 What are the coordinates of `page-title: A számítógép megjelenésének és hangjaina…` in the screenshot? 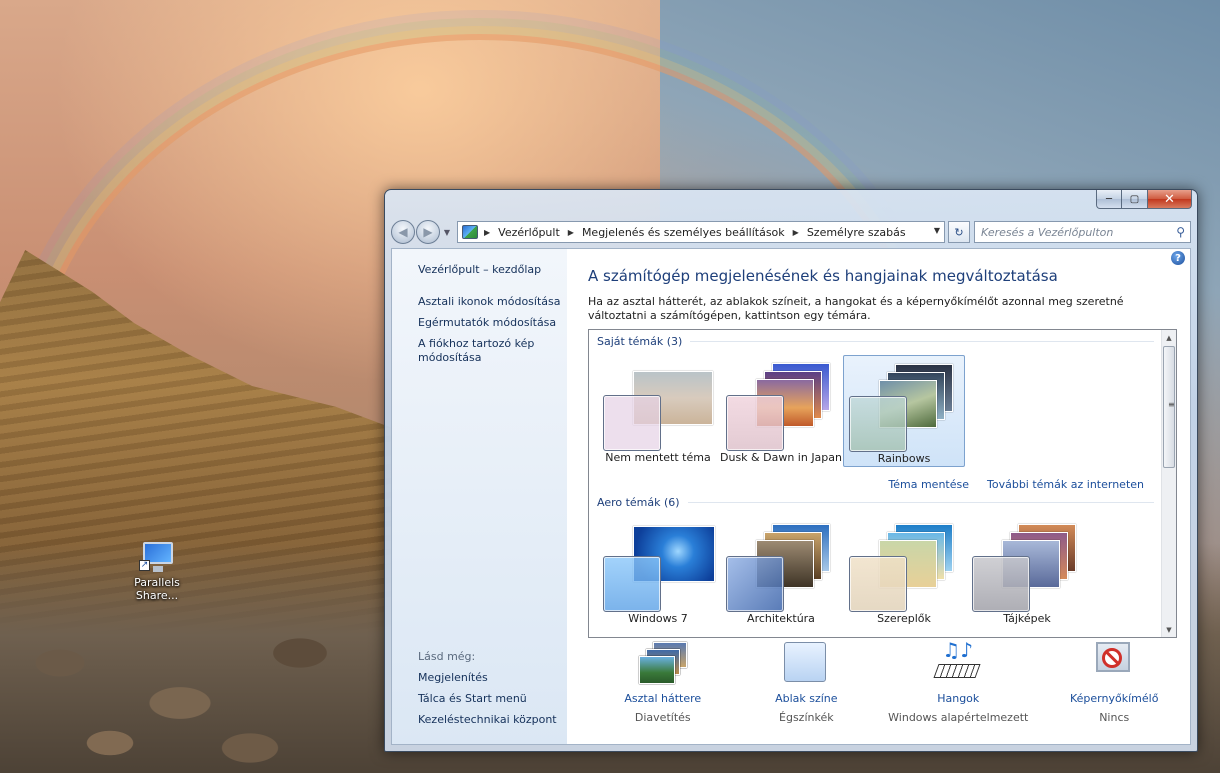 It's located at (823, 276).